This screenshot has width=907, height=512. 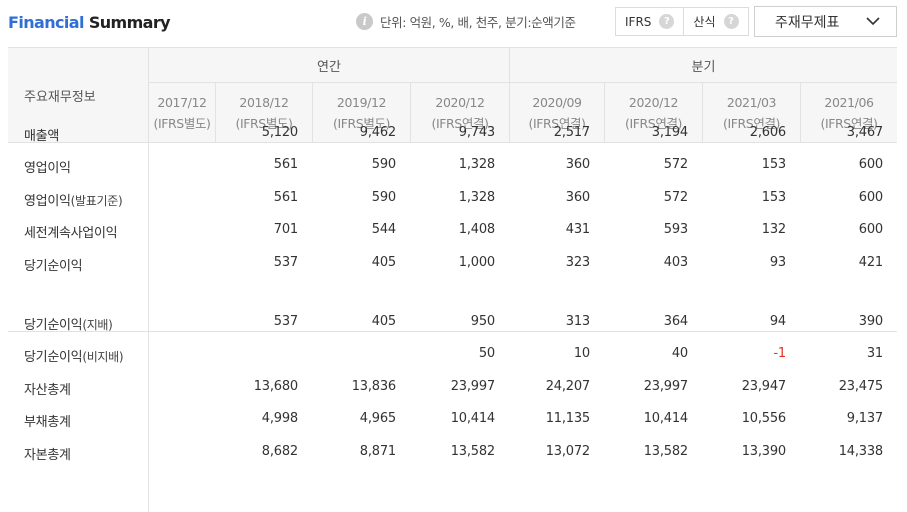 What do you see at coordinates (679, 353) in the screenshot?
I see `table-cell: 40` at bounding box center [679, 353].